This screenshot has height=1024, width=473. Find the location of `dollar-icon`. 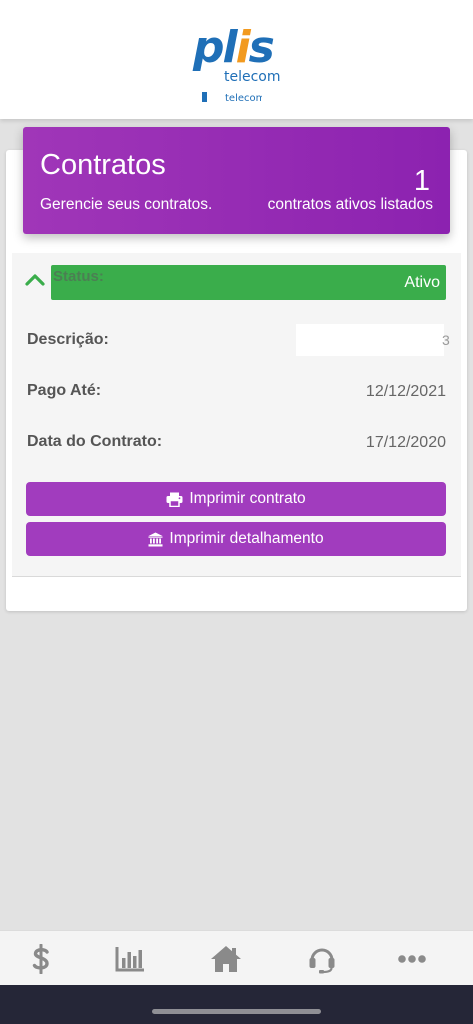

dollar-icon is located at coordinates (40, 958).